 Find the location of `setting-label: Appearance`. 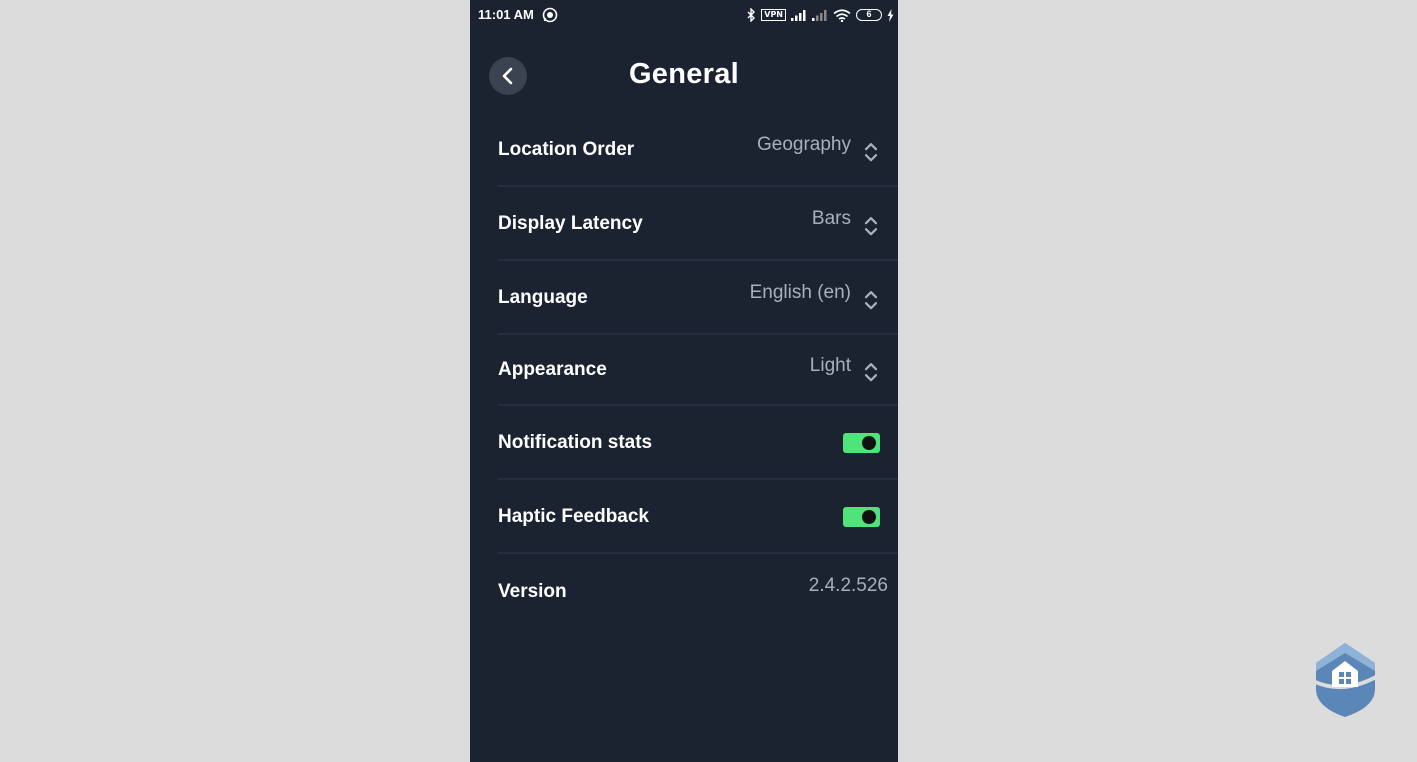

setting-label: Appearance is located at coordinates (552, 369).